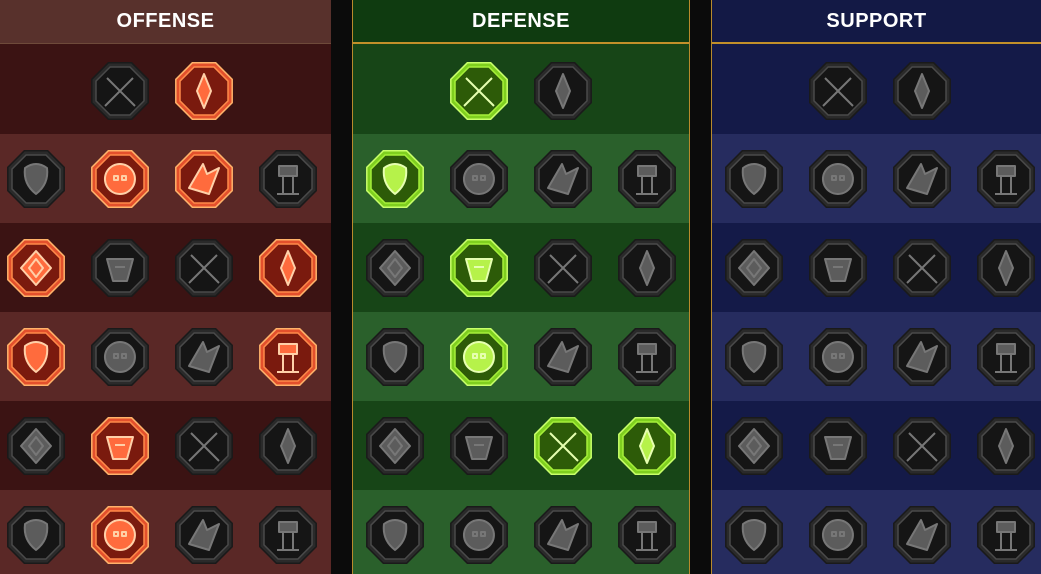  I want to click on support-talent-crossed-bones, so click(1006, 446).